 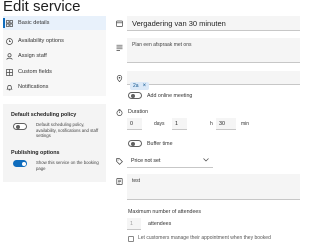 I want to click on nav-item-basic-details: Basic details, so click(x=54, y=23).